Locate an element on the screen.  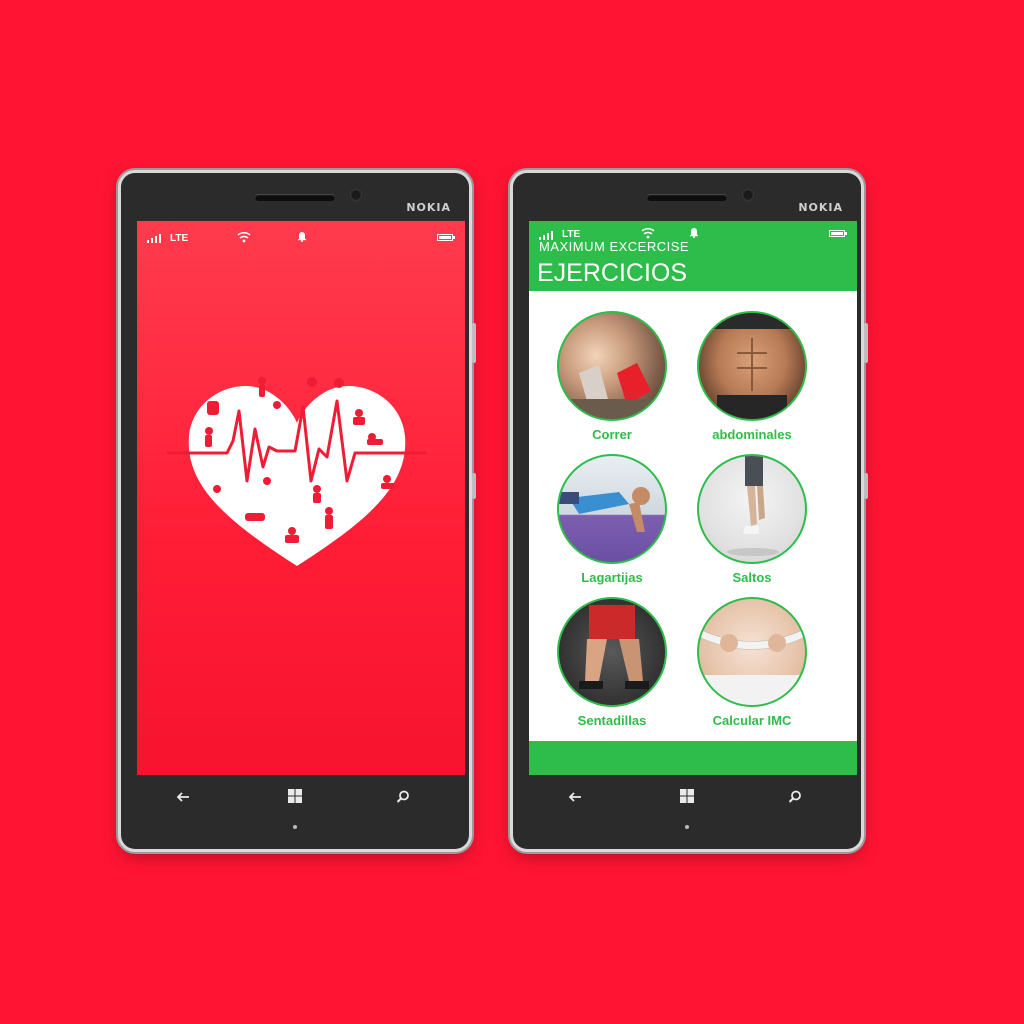
app-name: MAXIMUM EXCERCISE is located at coordinates (614, 246).